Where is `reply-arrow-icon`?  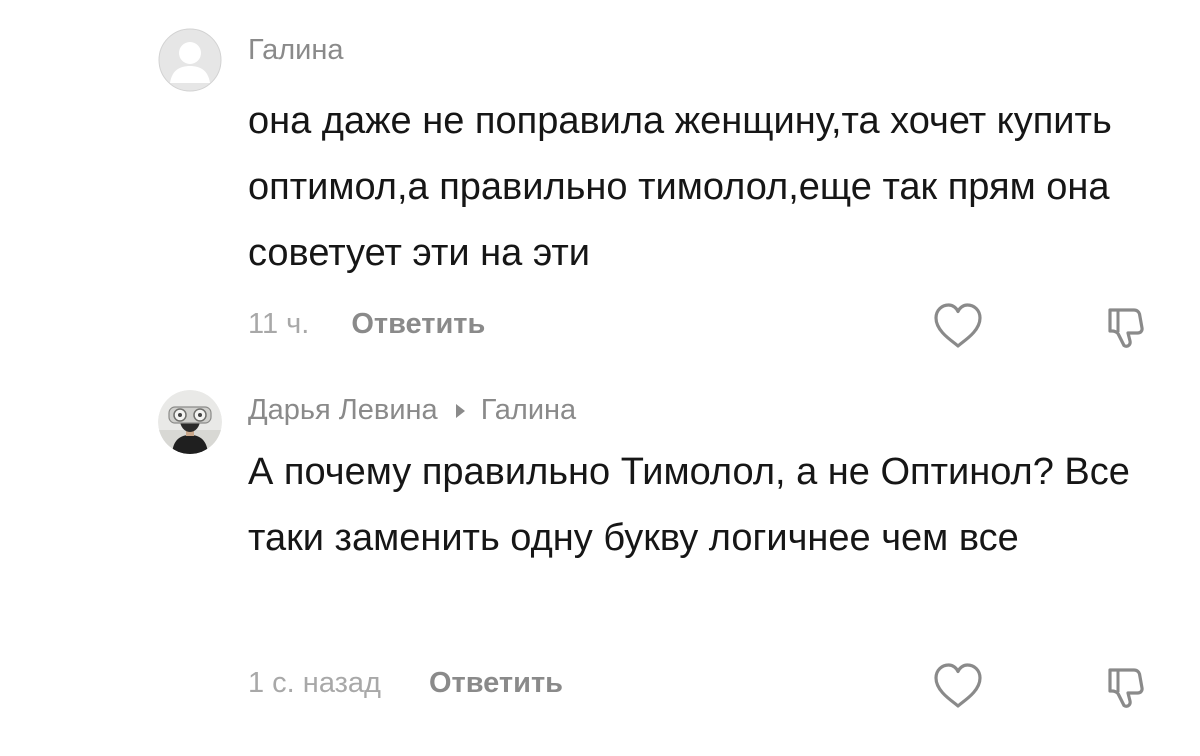 reply-arrow-icon is located at coordinates (460, 410).